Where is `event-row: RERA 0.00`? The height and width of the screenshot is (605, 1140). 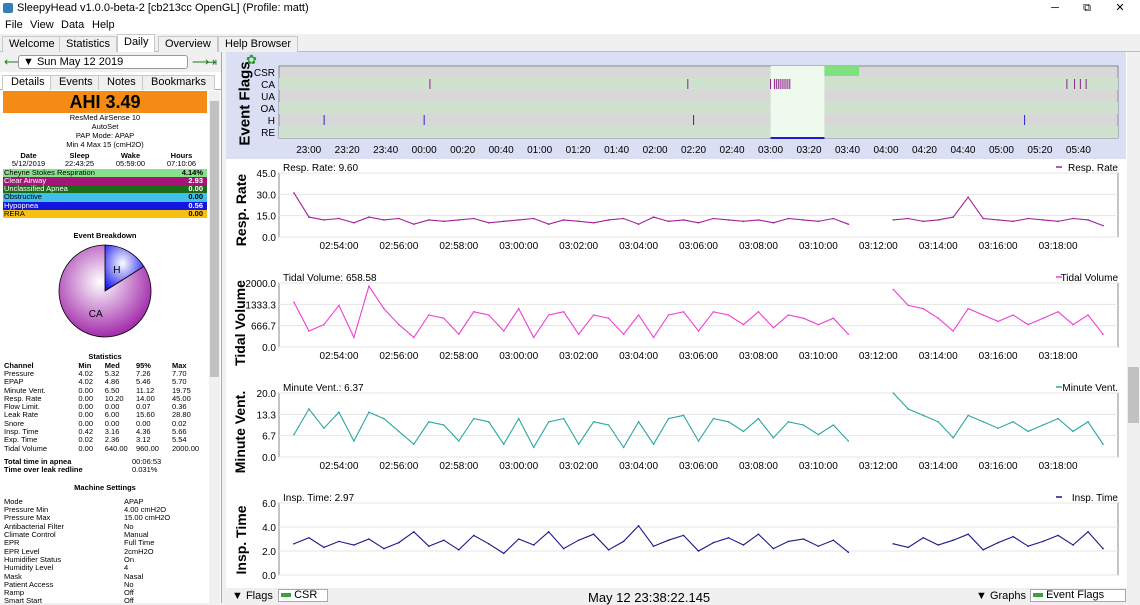 event-row: RERA 0.00 is located at coordinates (105, 214).